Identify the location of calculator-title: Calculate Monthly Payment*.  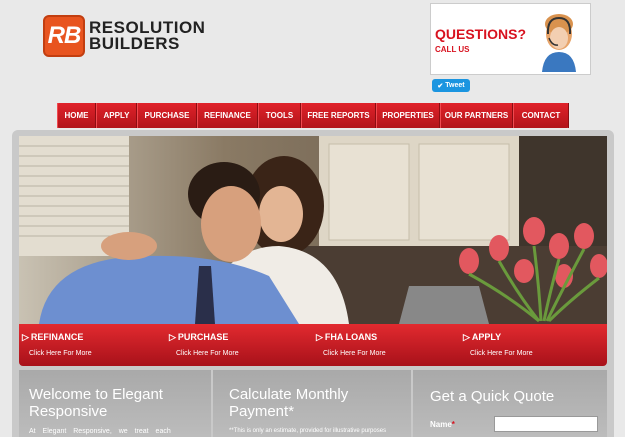
(312, 395).